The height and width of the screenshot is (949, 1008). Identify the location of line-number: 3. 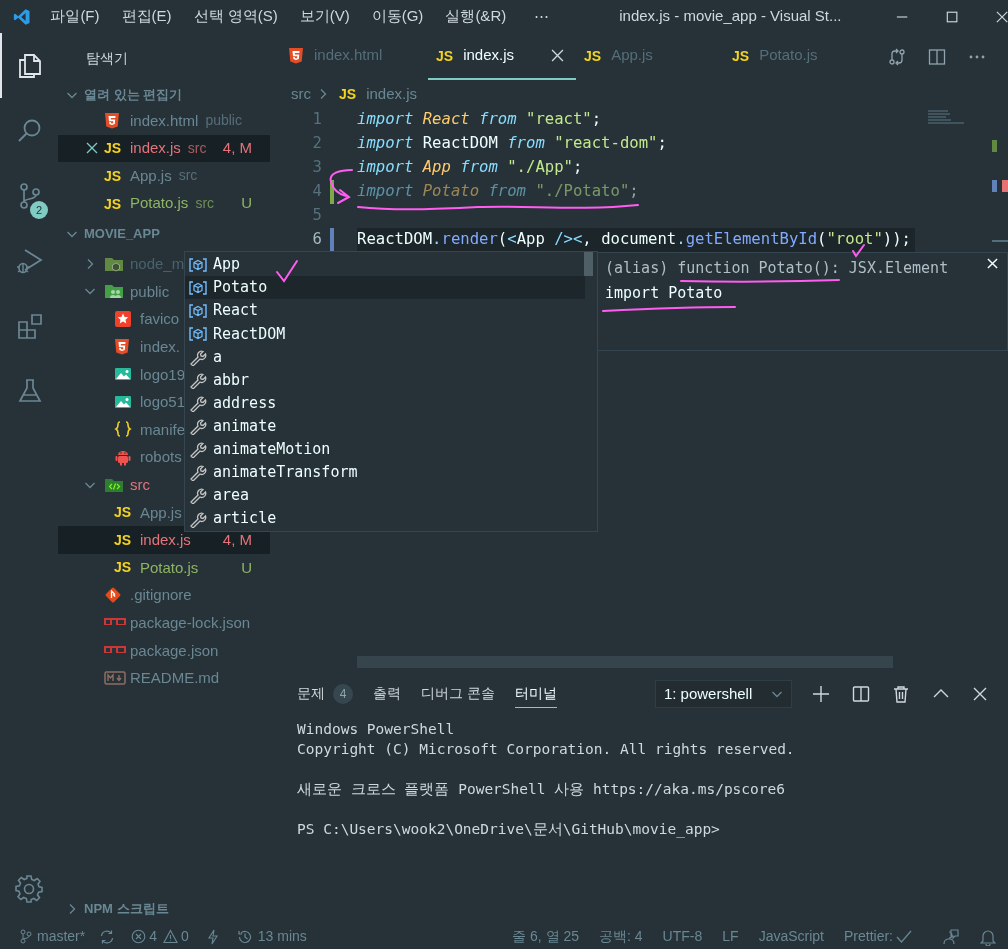
(316, 168).